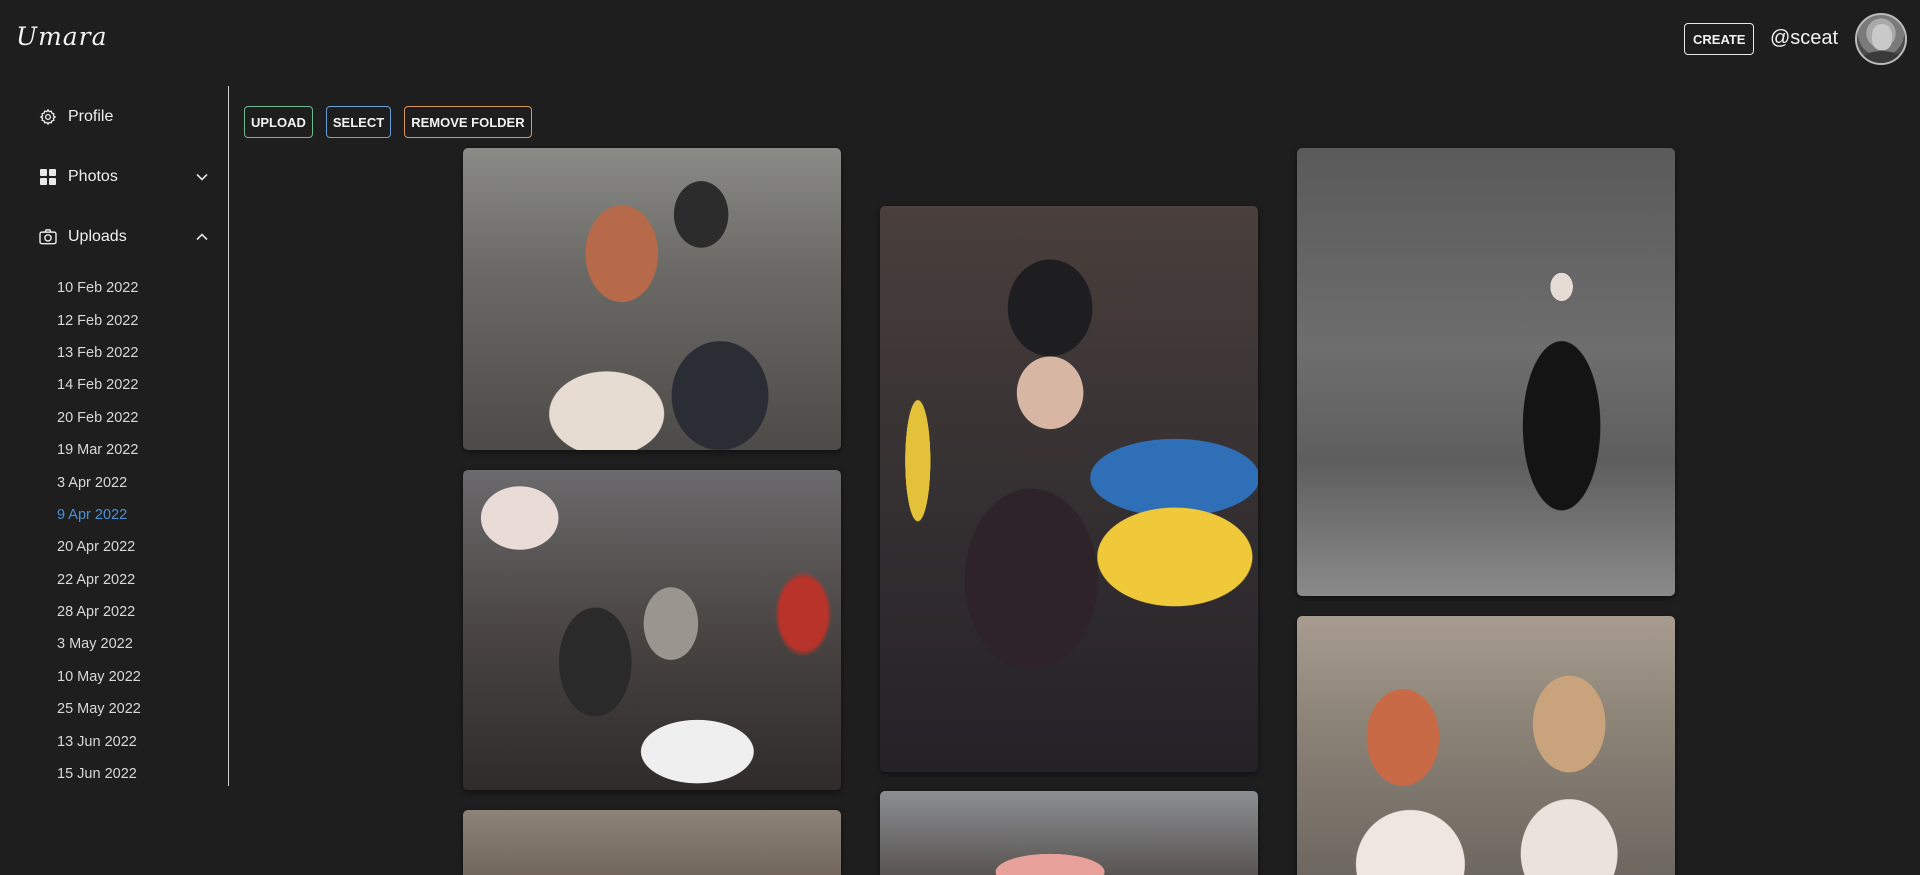 The height and width of the screenshot is (875, 1920). Describe the element at coordinates (99, 709) in the screenshot. I see `upload-date-item: 25 May 2022` at that location.